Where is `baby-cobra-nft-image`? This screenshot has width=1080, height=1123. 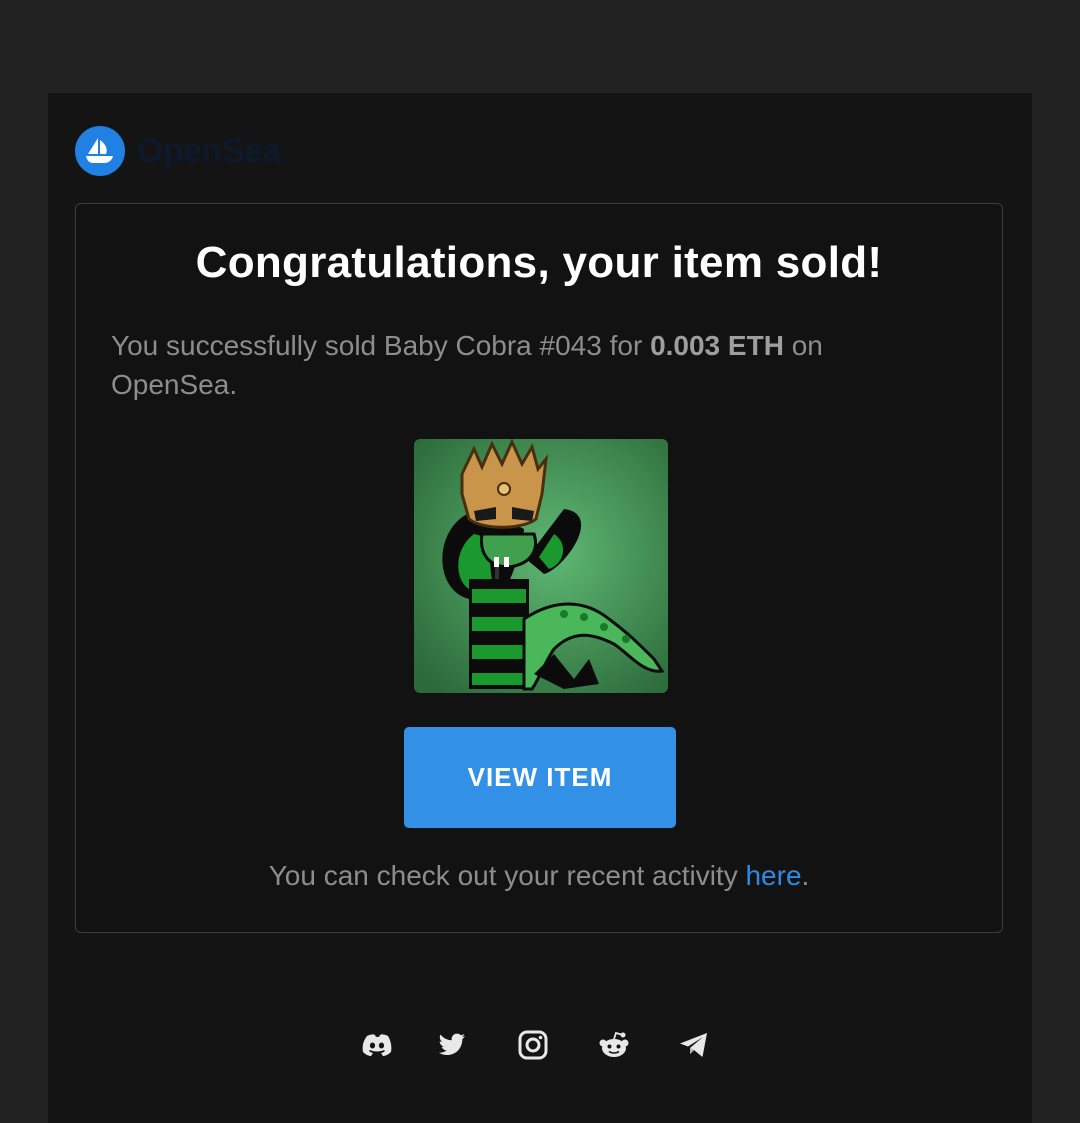 baby-cobra-nft-image is located at coordinates (541, 566).